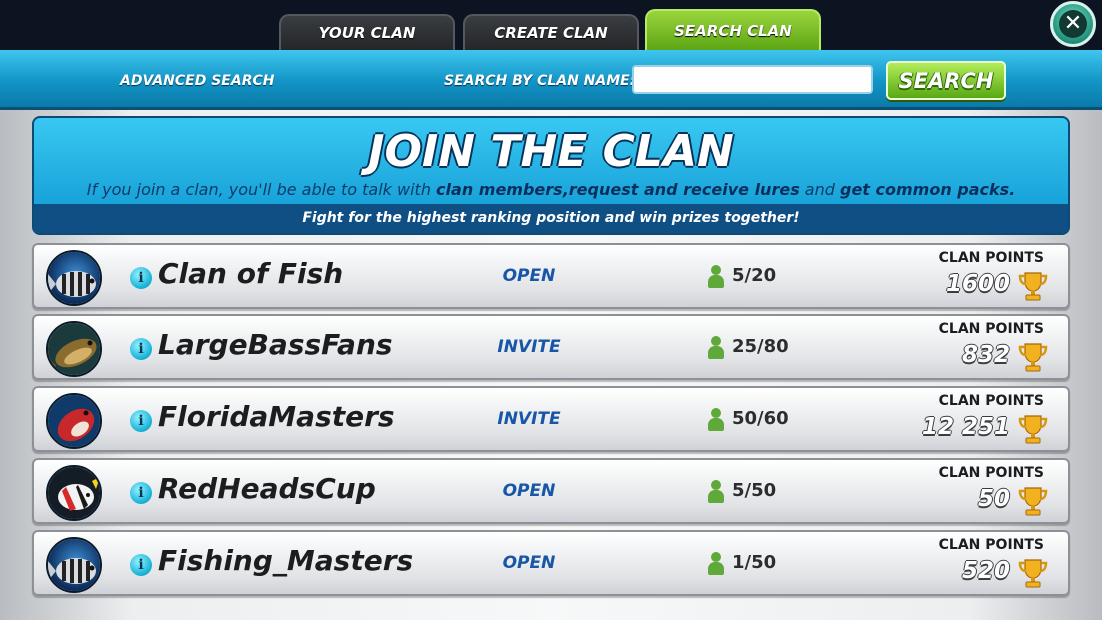 The height and width of the screenshot is (620, 1102). Describe the element at coordinates (754, 490) in the screenshot. I see `clan-members-count: 5/50` at that location.